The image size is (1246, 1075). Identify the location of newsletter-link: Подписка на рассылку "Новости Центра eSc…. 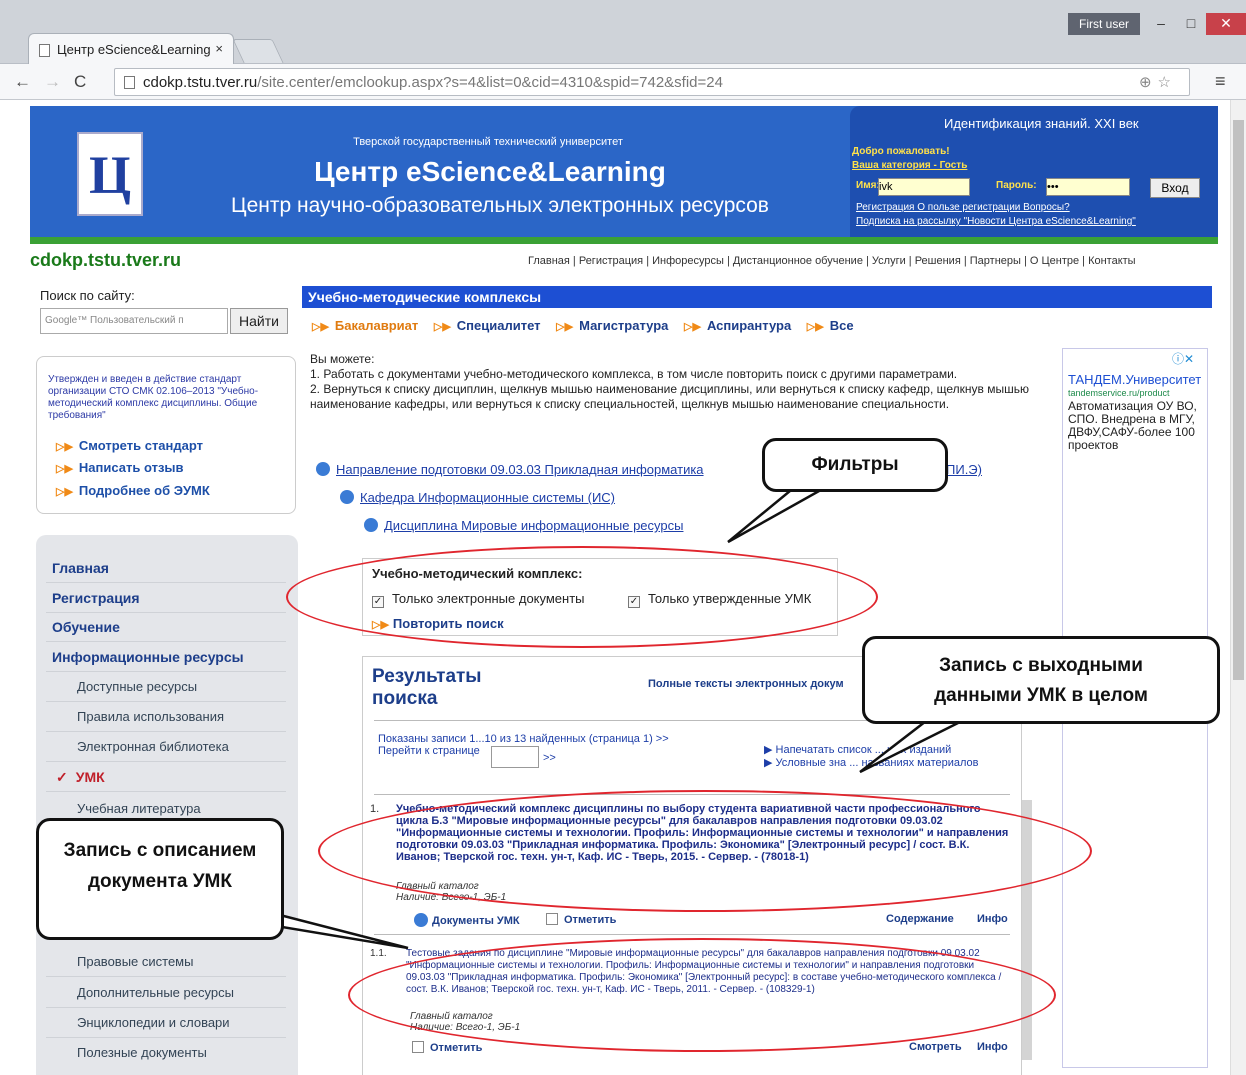
(996, 221).